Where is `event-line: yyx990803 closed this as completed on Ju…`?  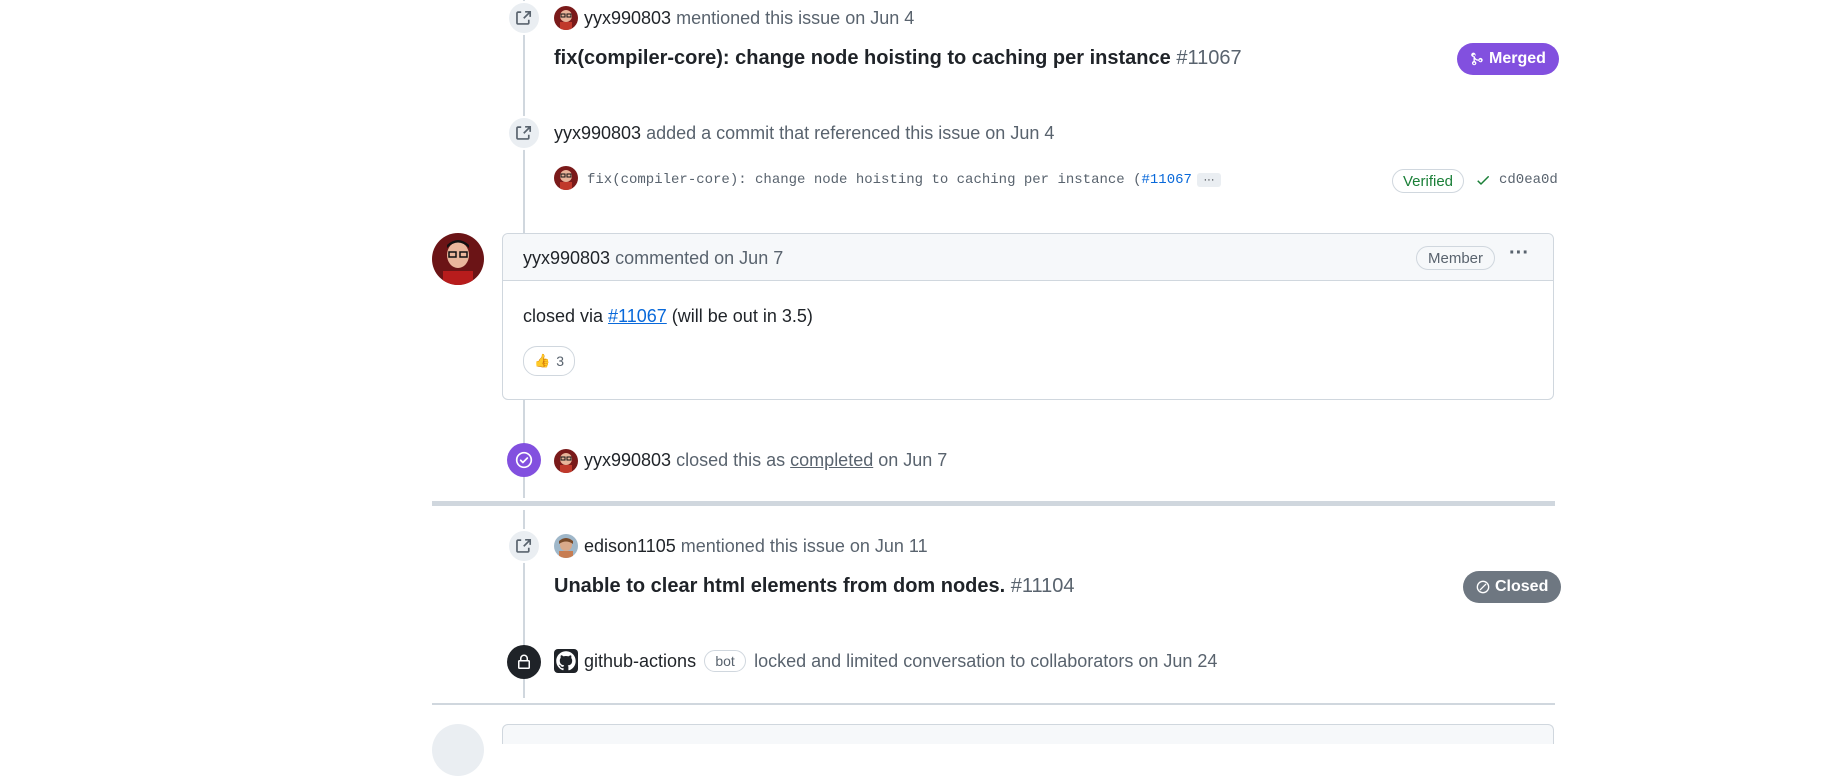 event-line: yyx990803 closed this as completed on Ju… is located at coordinates (765, 460).